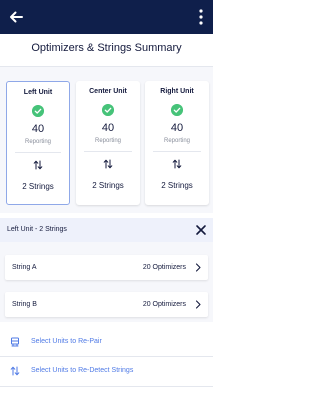  Describe the element at coordinates (201, 17) in the screenshot. I see `more-vertical-icon` at that location.